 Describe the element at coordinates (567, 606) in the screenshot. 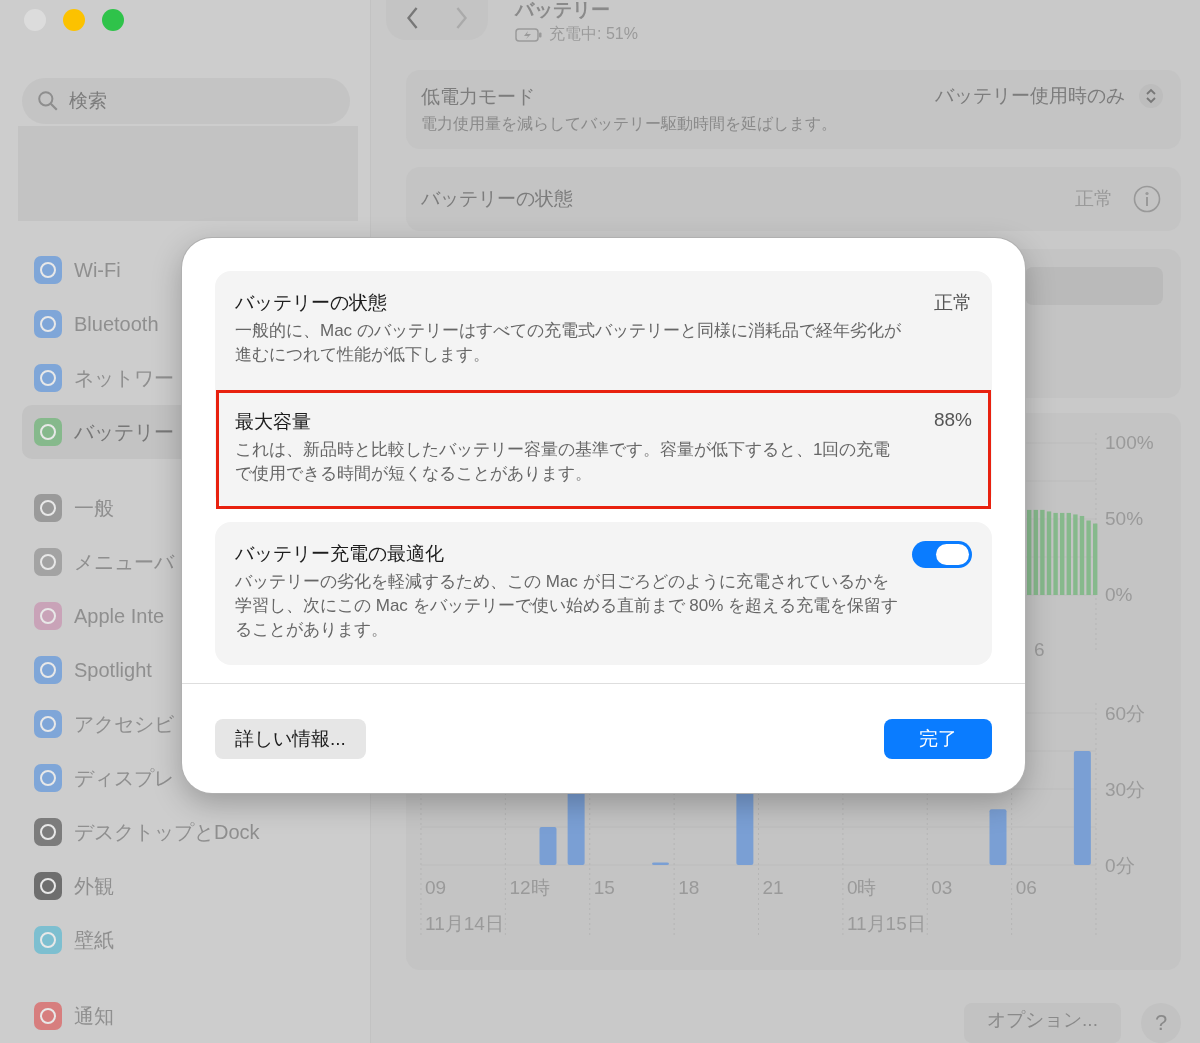

I see `row-description: バッテリーの劣化を軽減するため、この Mac が日ごろどのように充電されているかを学習し、次にこの Mac をバッテリーで使い始める直前まで 80% を超える充電を保留することがあります。` at that location.